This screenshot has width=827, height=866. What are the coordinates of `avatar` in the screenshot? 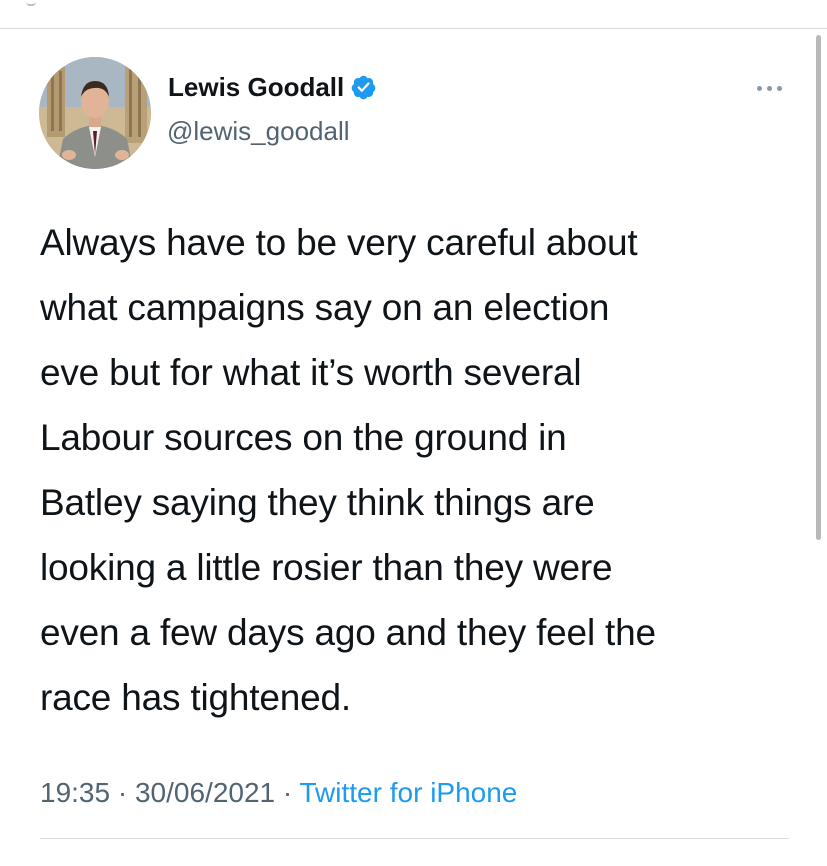 It's located at (95, 113).